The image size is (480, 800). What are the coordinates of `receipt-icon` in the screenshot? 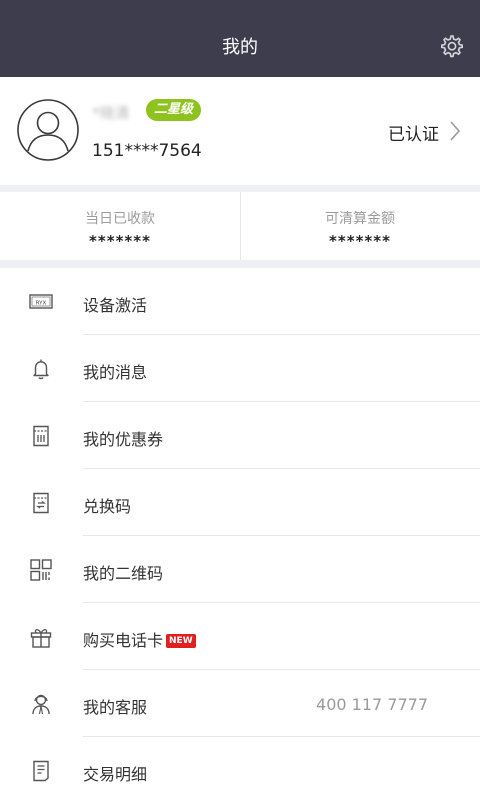 It's located at (41, 771).